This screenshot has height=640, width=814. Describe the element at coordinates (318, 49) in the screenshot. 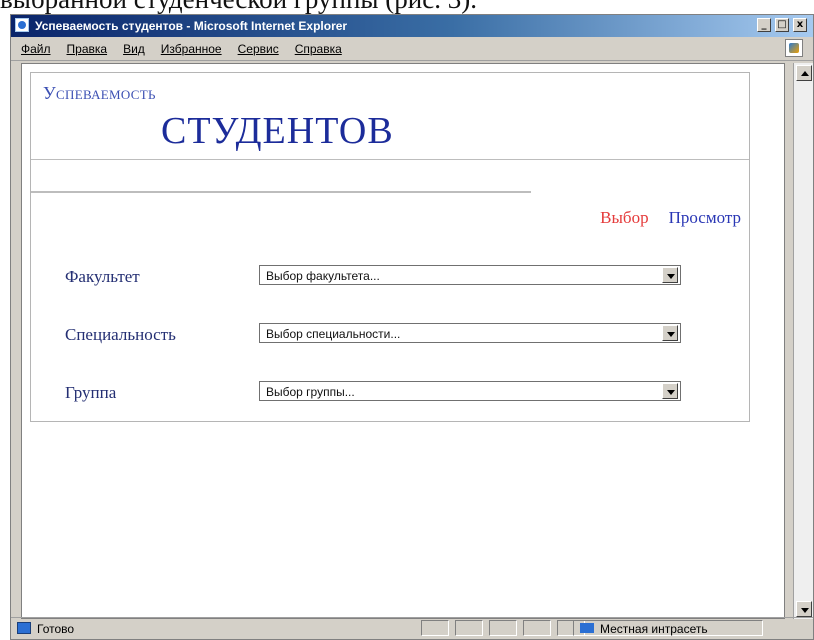

I see `menu-item-help: Справка` at that location.